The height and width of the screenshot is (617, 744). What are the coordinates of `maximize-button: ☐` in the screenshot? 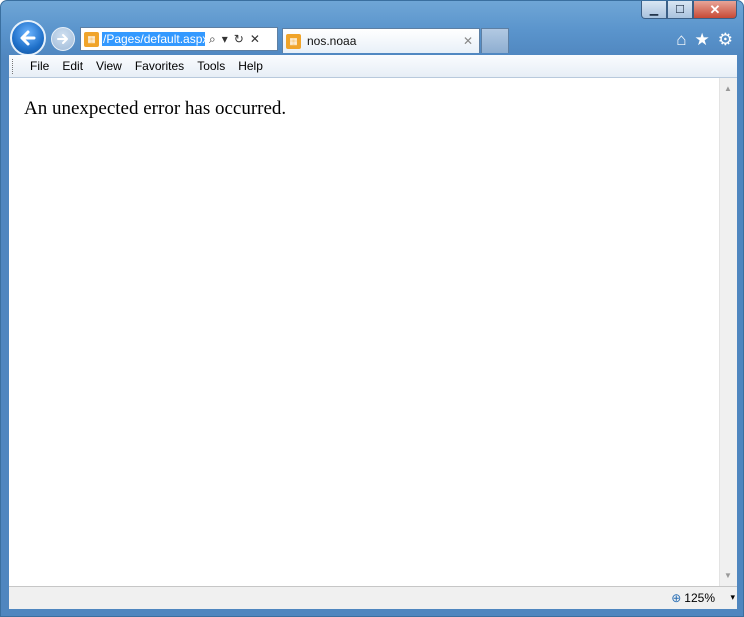 It's located at (680, 10).